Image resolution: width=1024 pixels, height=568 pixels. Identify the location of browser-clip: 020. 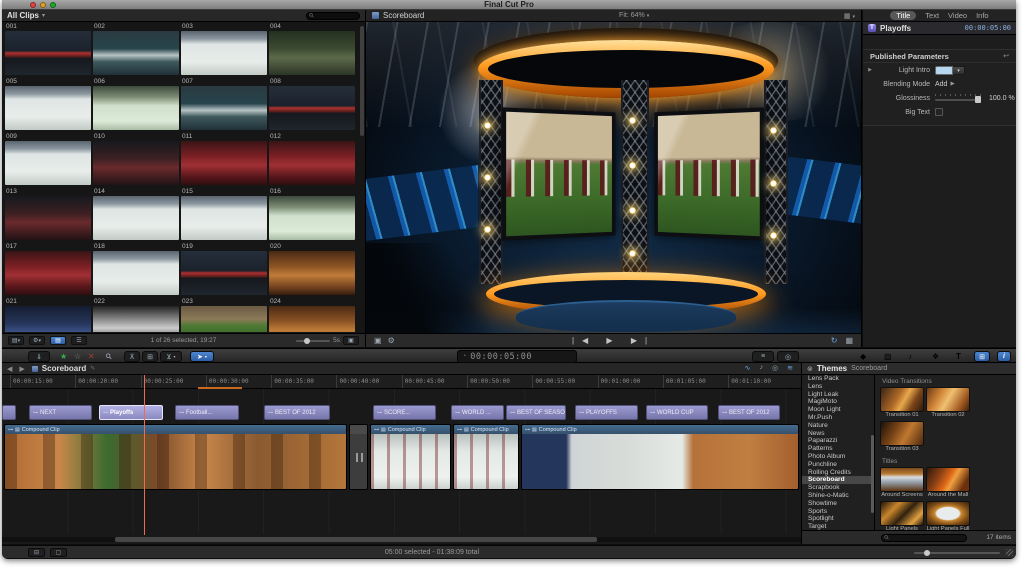
(312, 269).